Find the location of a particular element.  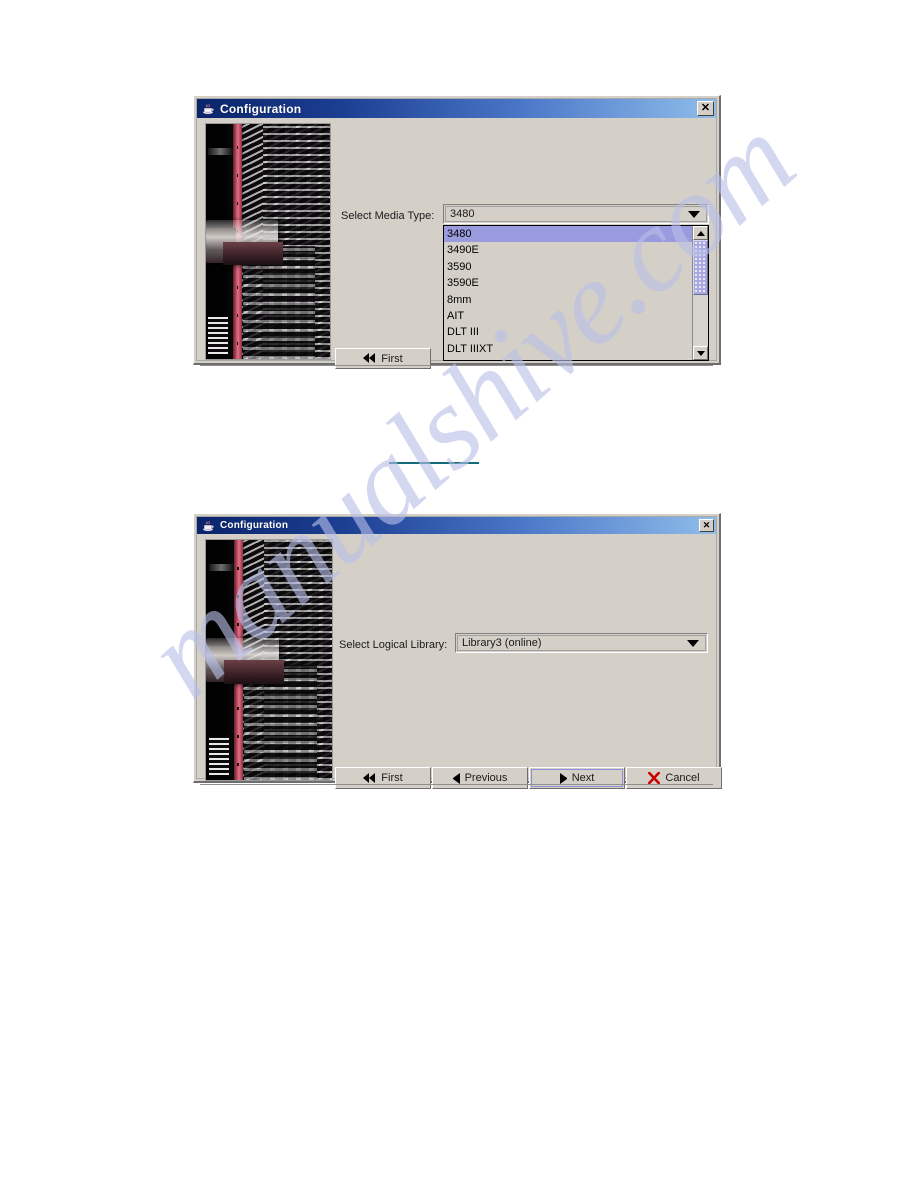

next-button-label: Next is located at coordinates (583, 778).